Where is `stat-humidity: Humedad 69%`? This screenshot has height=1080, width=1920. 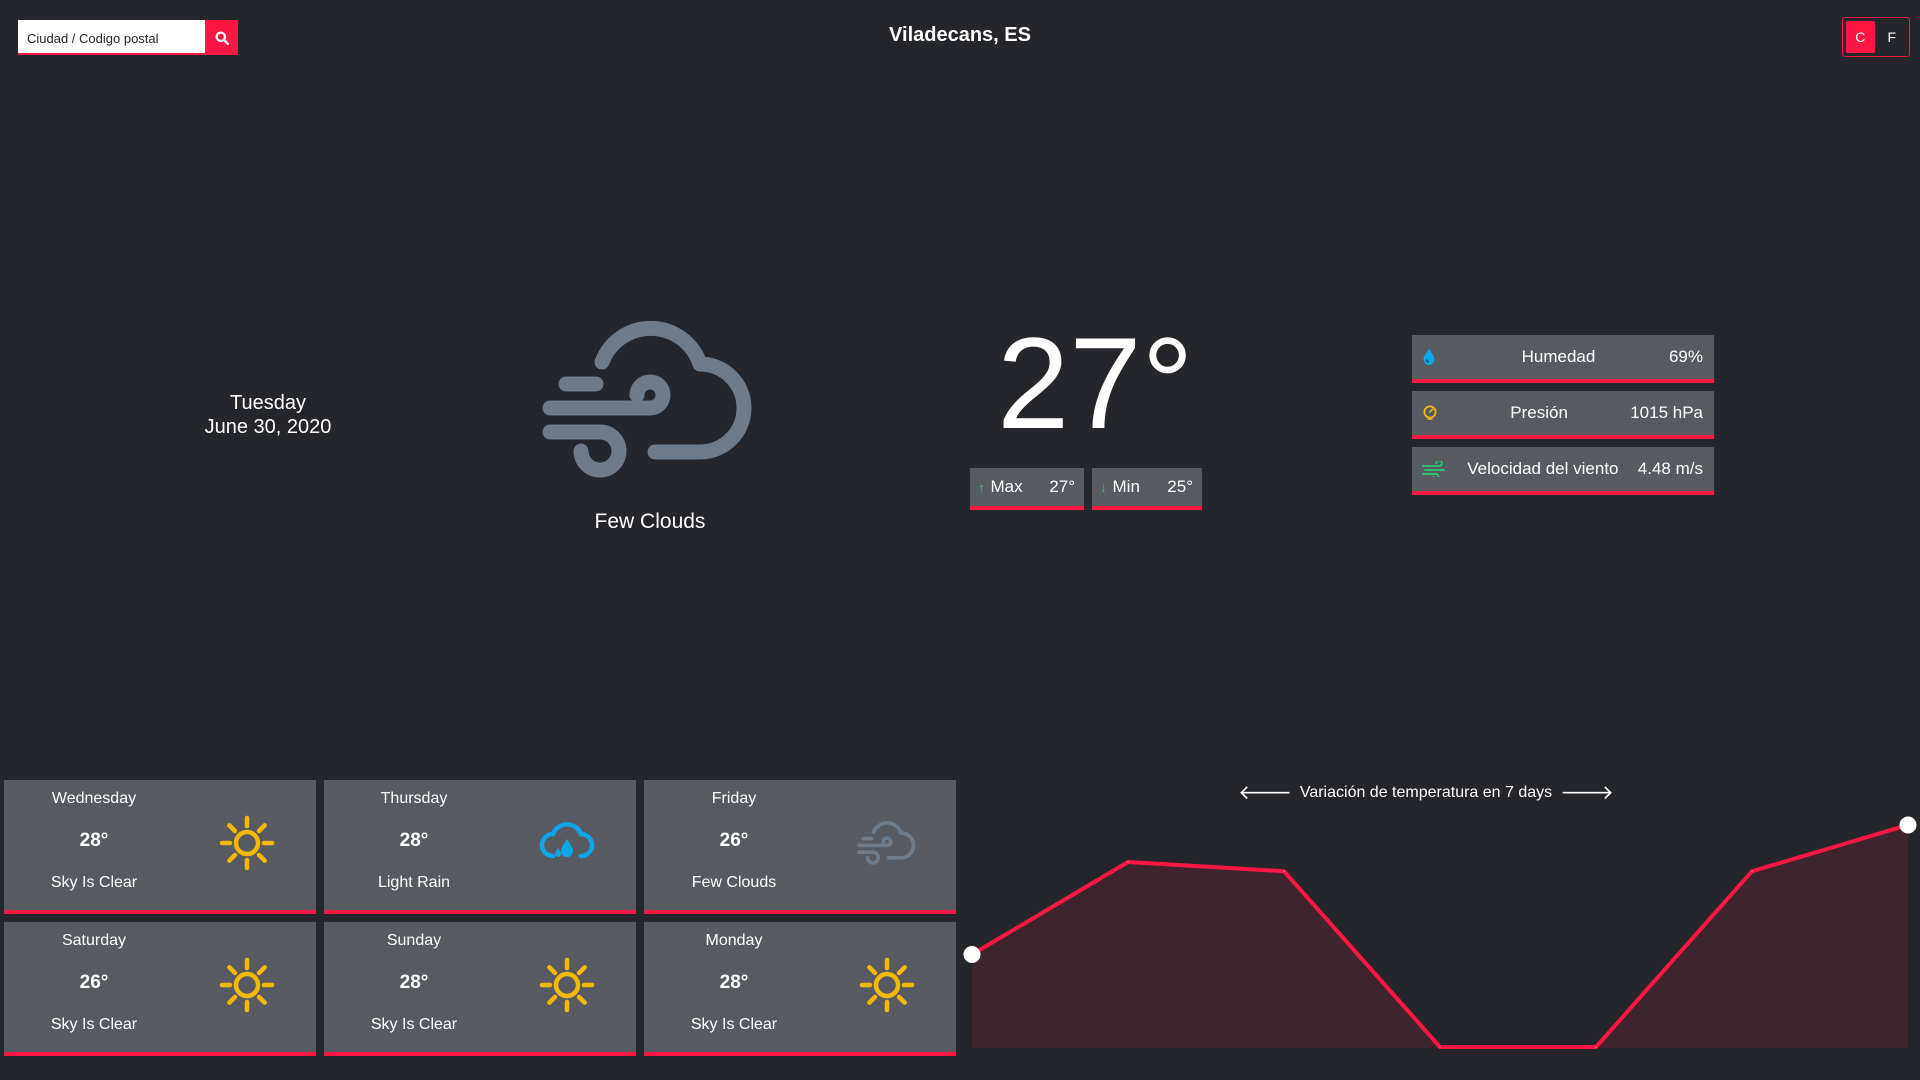 stat-humidity: Humedad 69% is located at coordinates (1563, 359).